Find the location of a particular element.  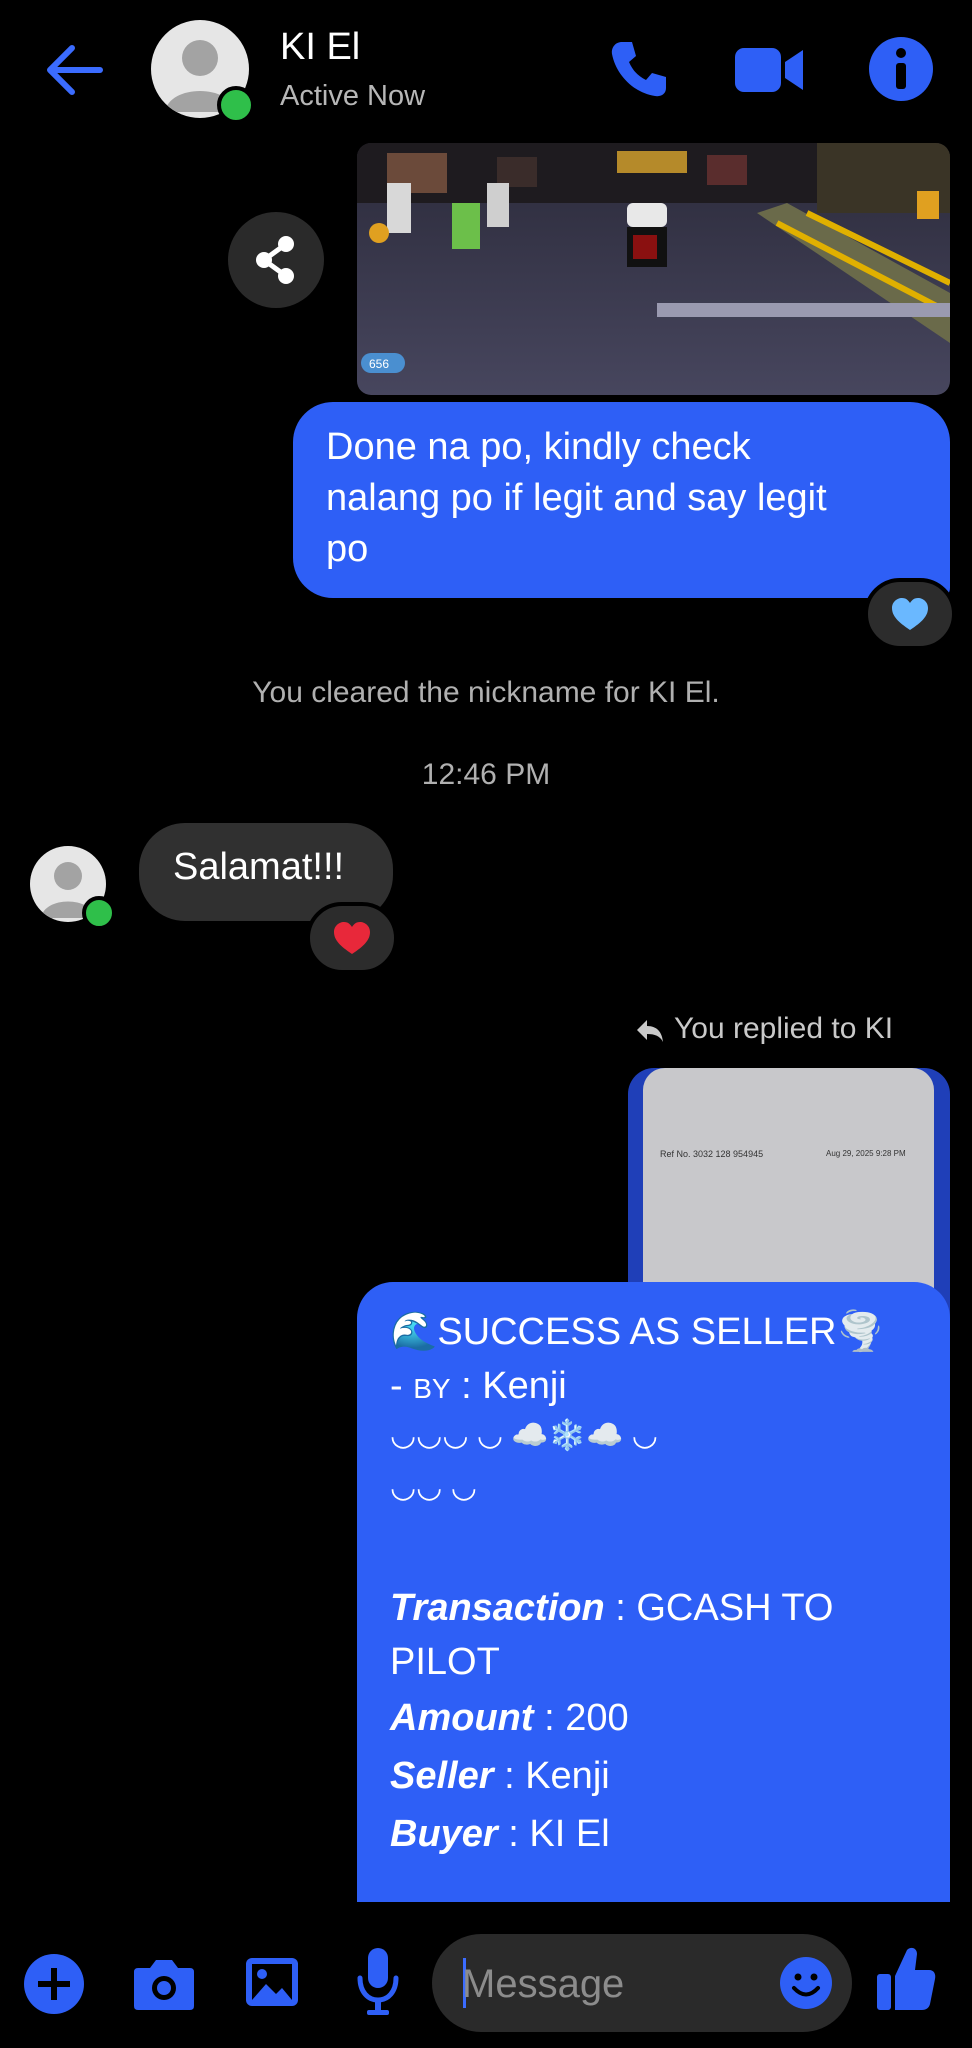

image-icon is located at coordinates (272, 1982).